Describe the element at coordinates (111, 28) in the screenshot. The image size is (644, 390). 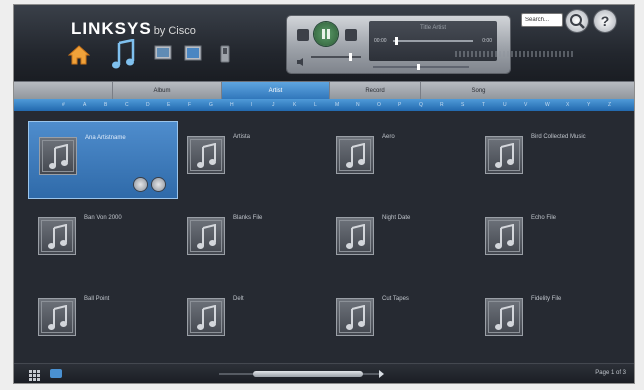
I see `brand-name: LINKSYS` at that location.